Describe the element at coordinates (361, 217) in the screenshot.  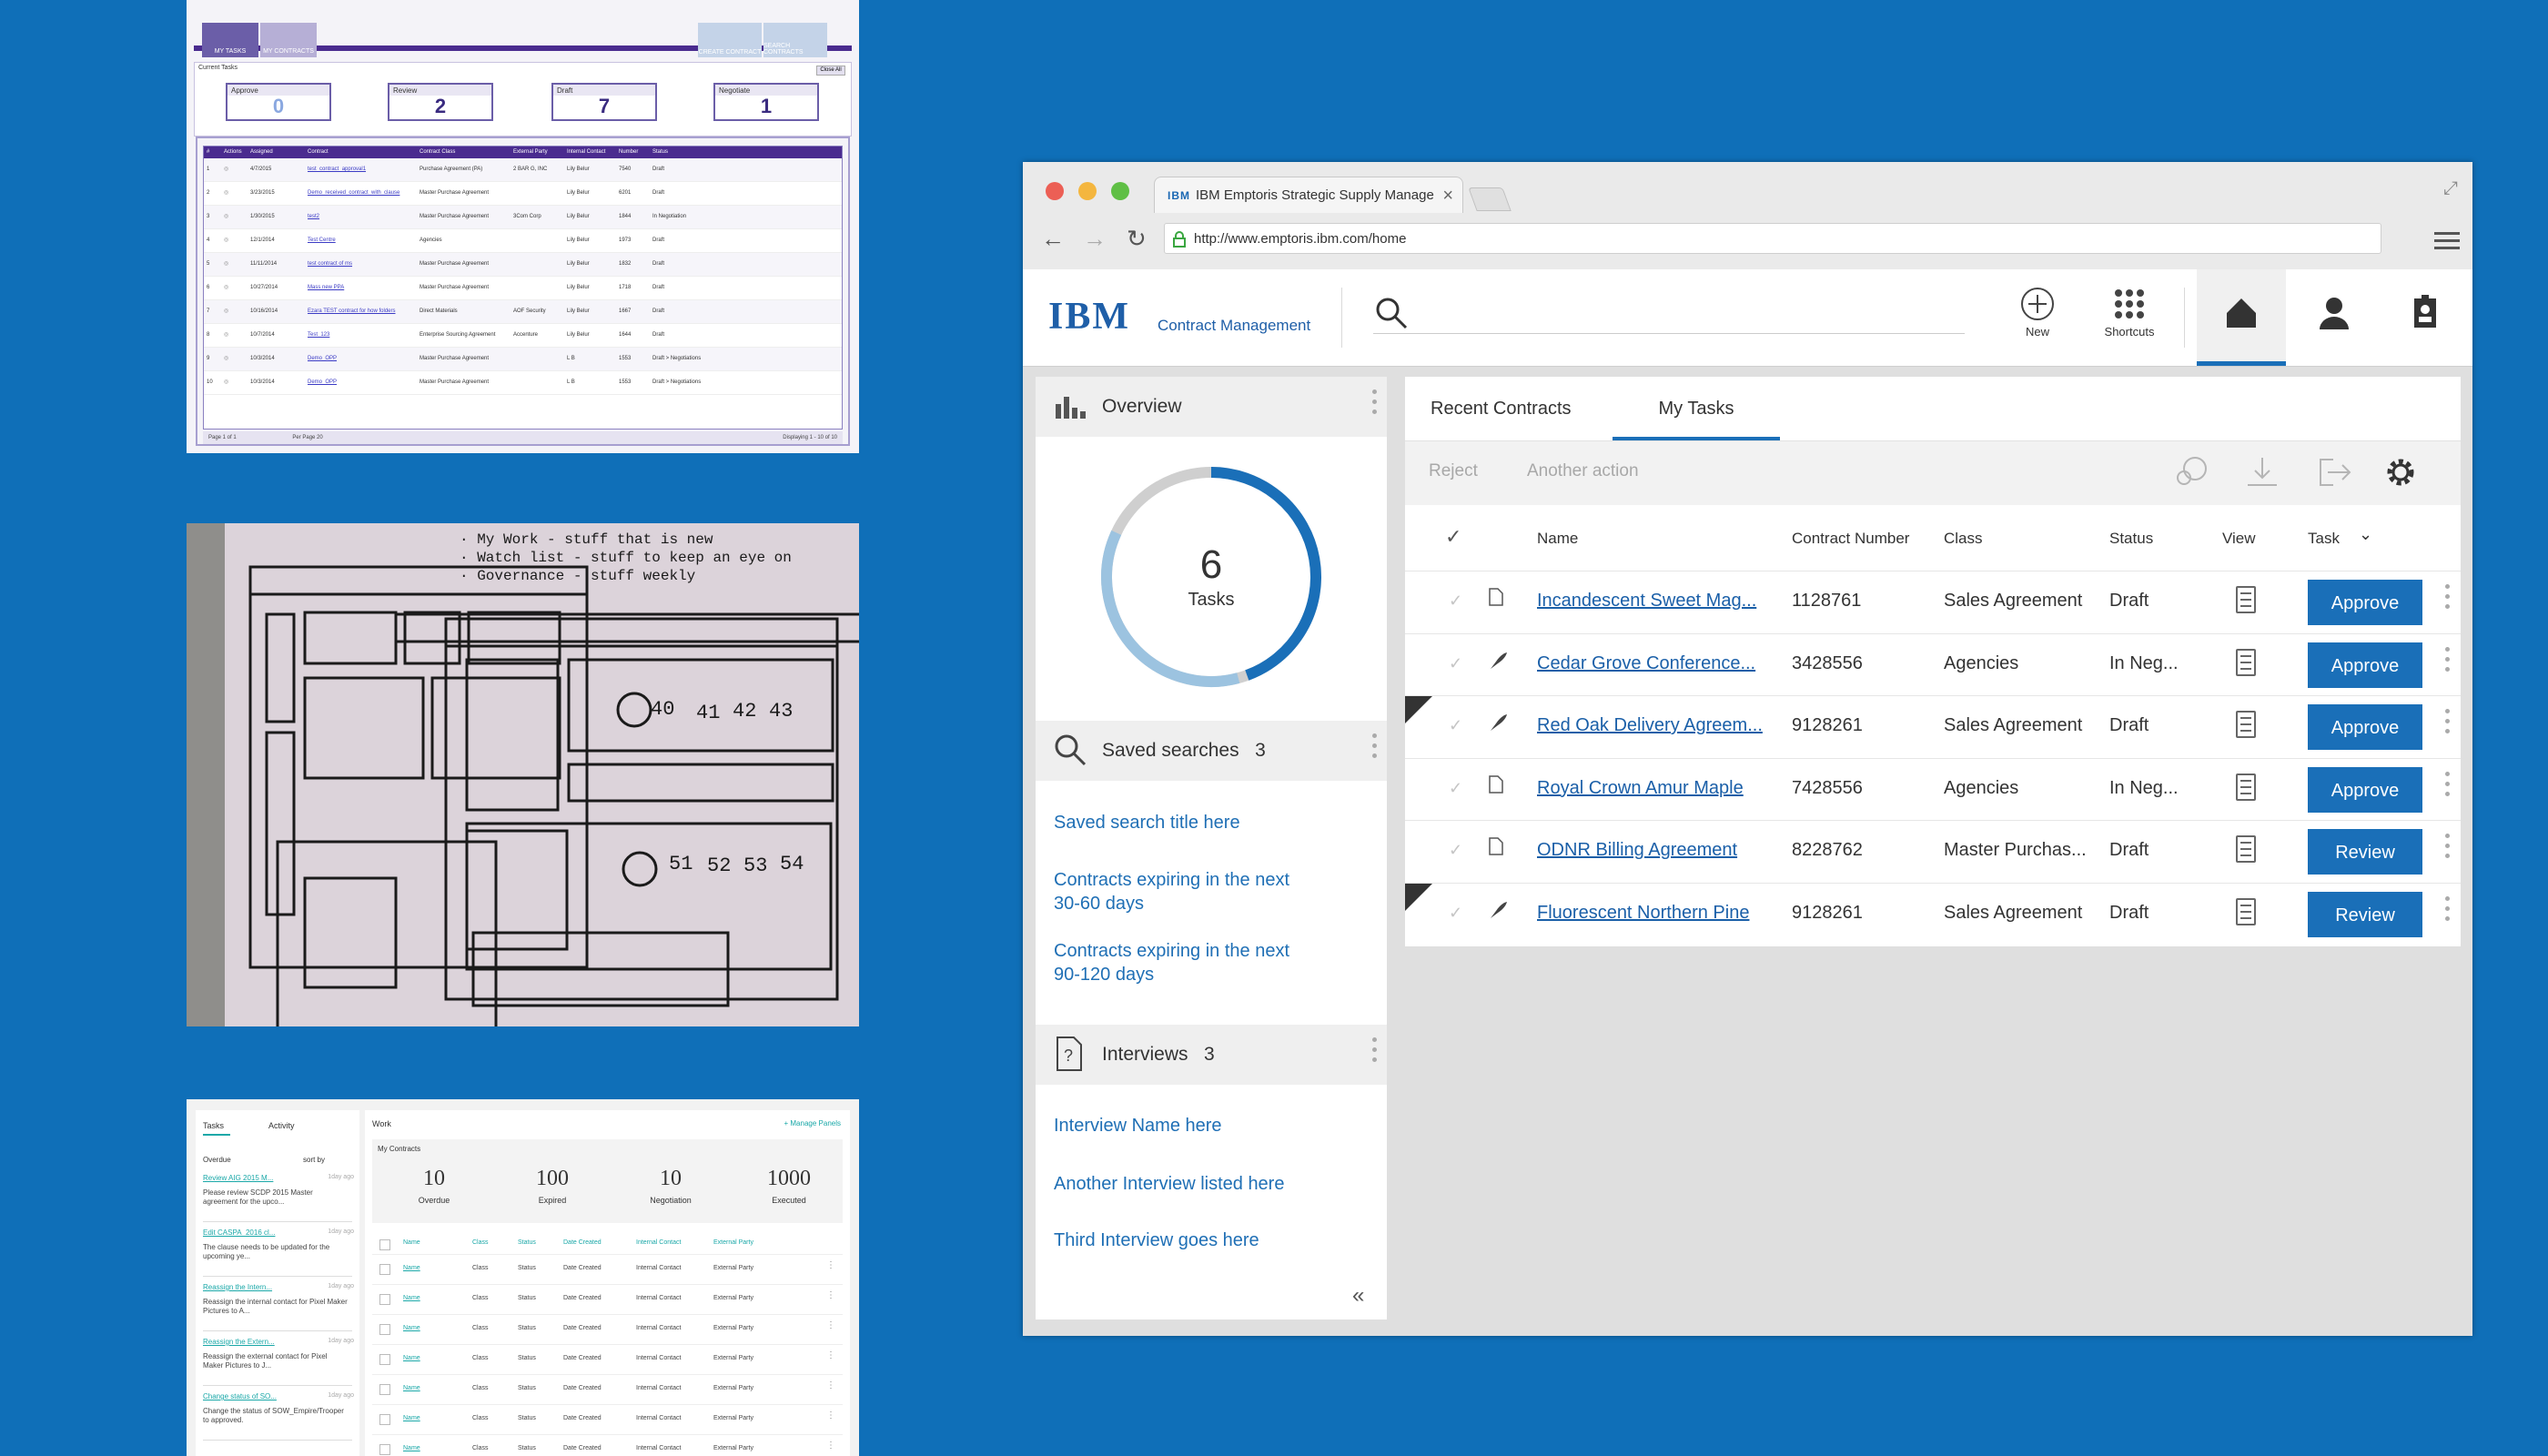
I see `legacy-contract-link: test2` at that location.